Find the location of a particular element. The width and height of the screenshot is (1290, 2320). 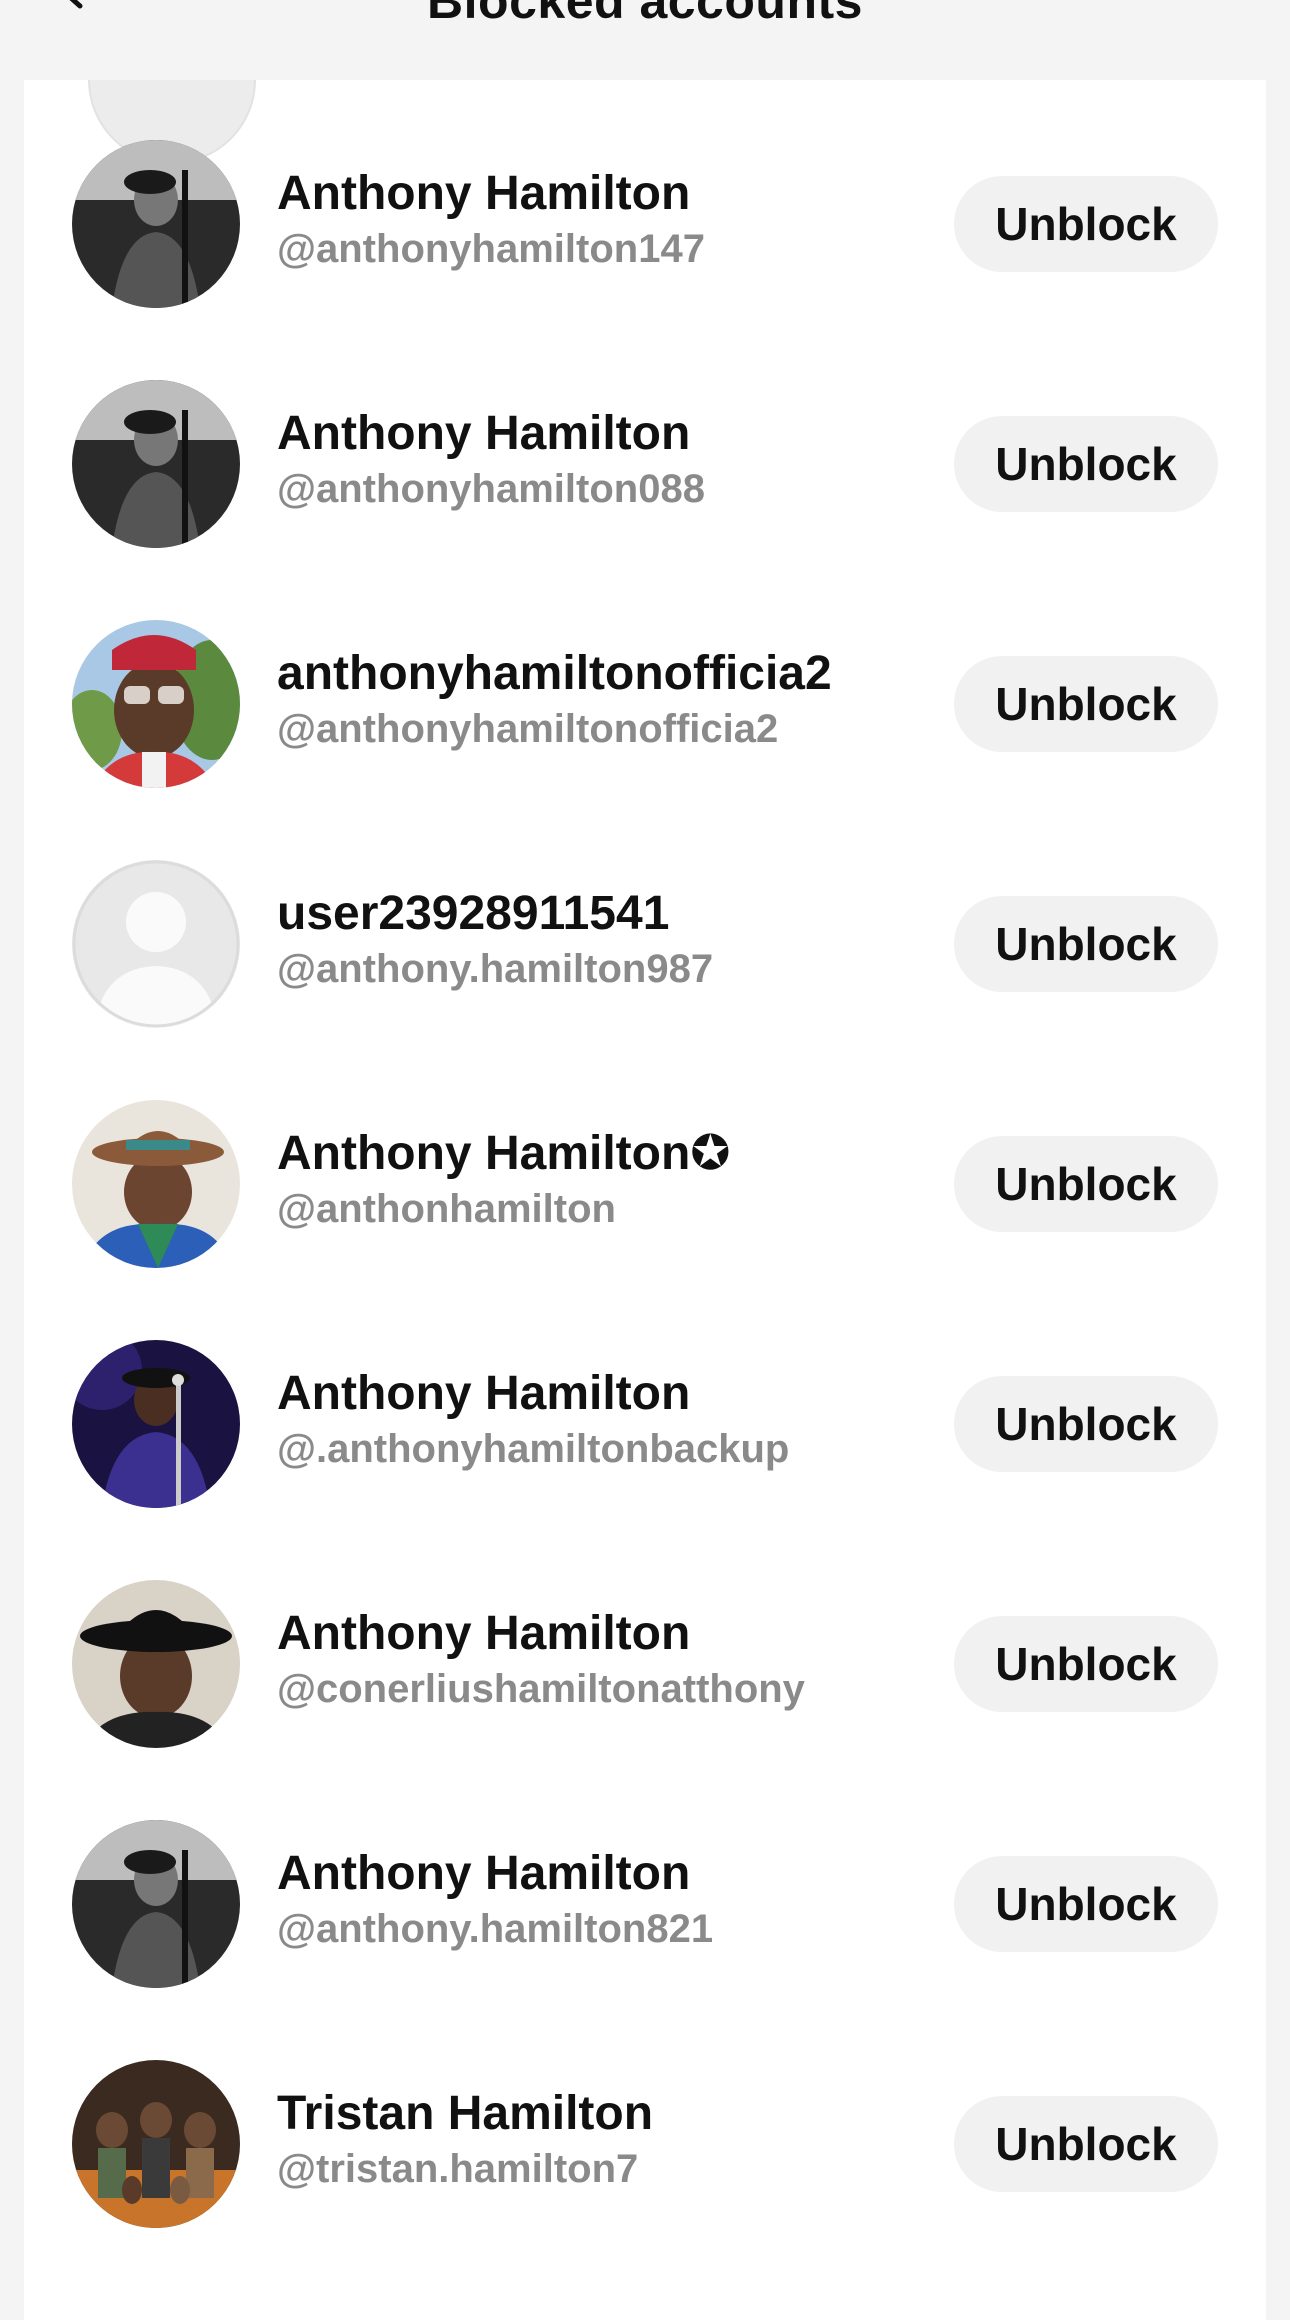

username-handle: @anthonyhamiltonofficia2 is located at coordinates (528, 729).